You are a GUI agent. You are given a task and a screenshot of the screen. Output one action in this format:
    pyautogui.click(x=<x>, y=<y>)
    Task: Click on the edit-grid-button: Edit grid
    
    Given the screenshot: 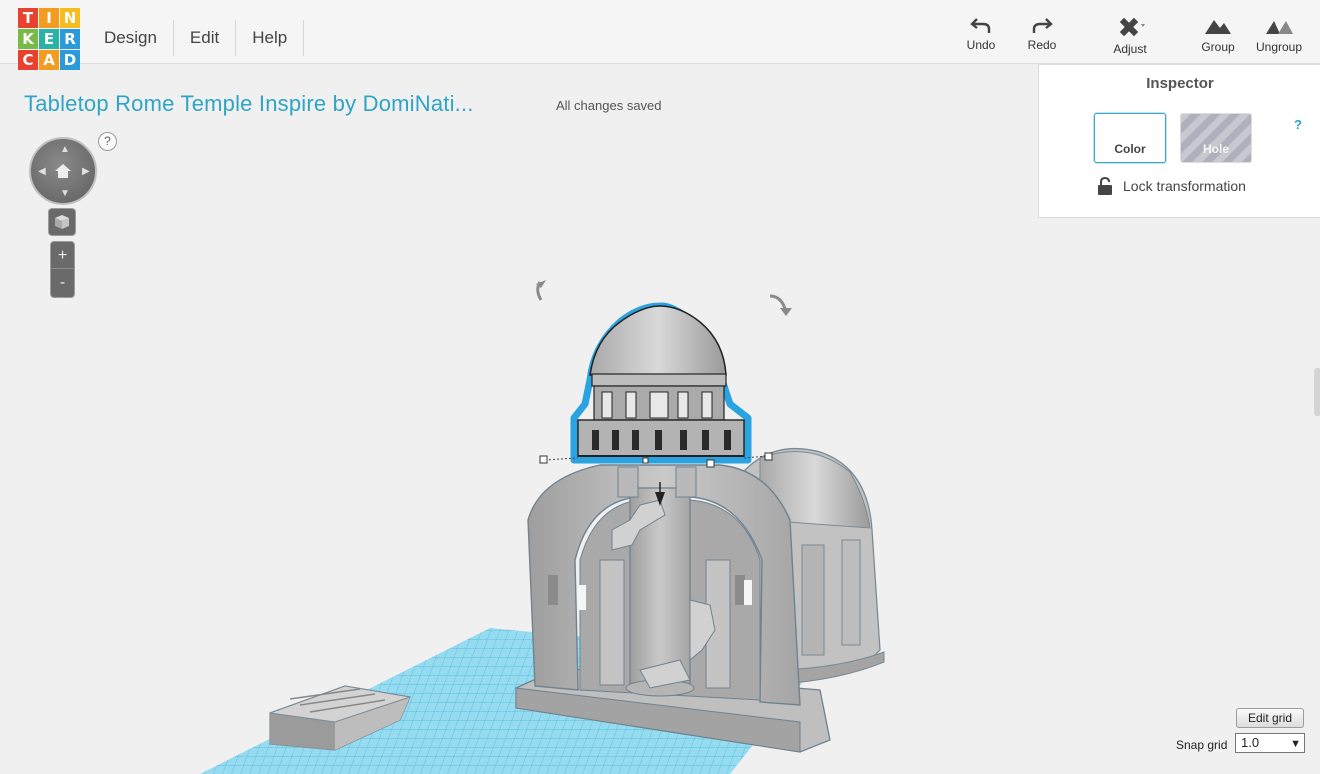 What is the action you would take?
    pyautogui.click(x=1270, y=718)
    